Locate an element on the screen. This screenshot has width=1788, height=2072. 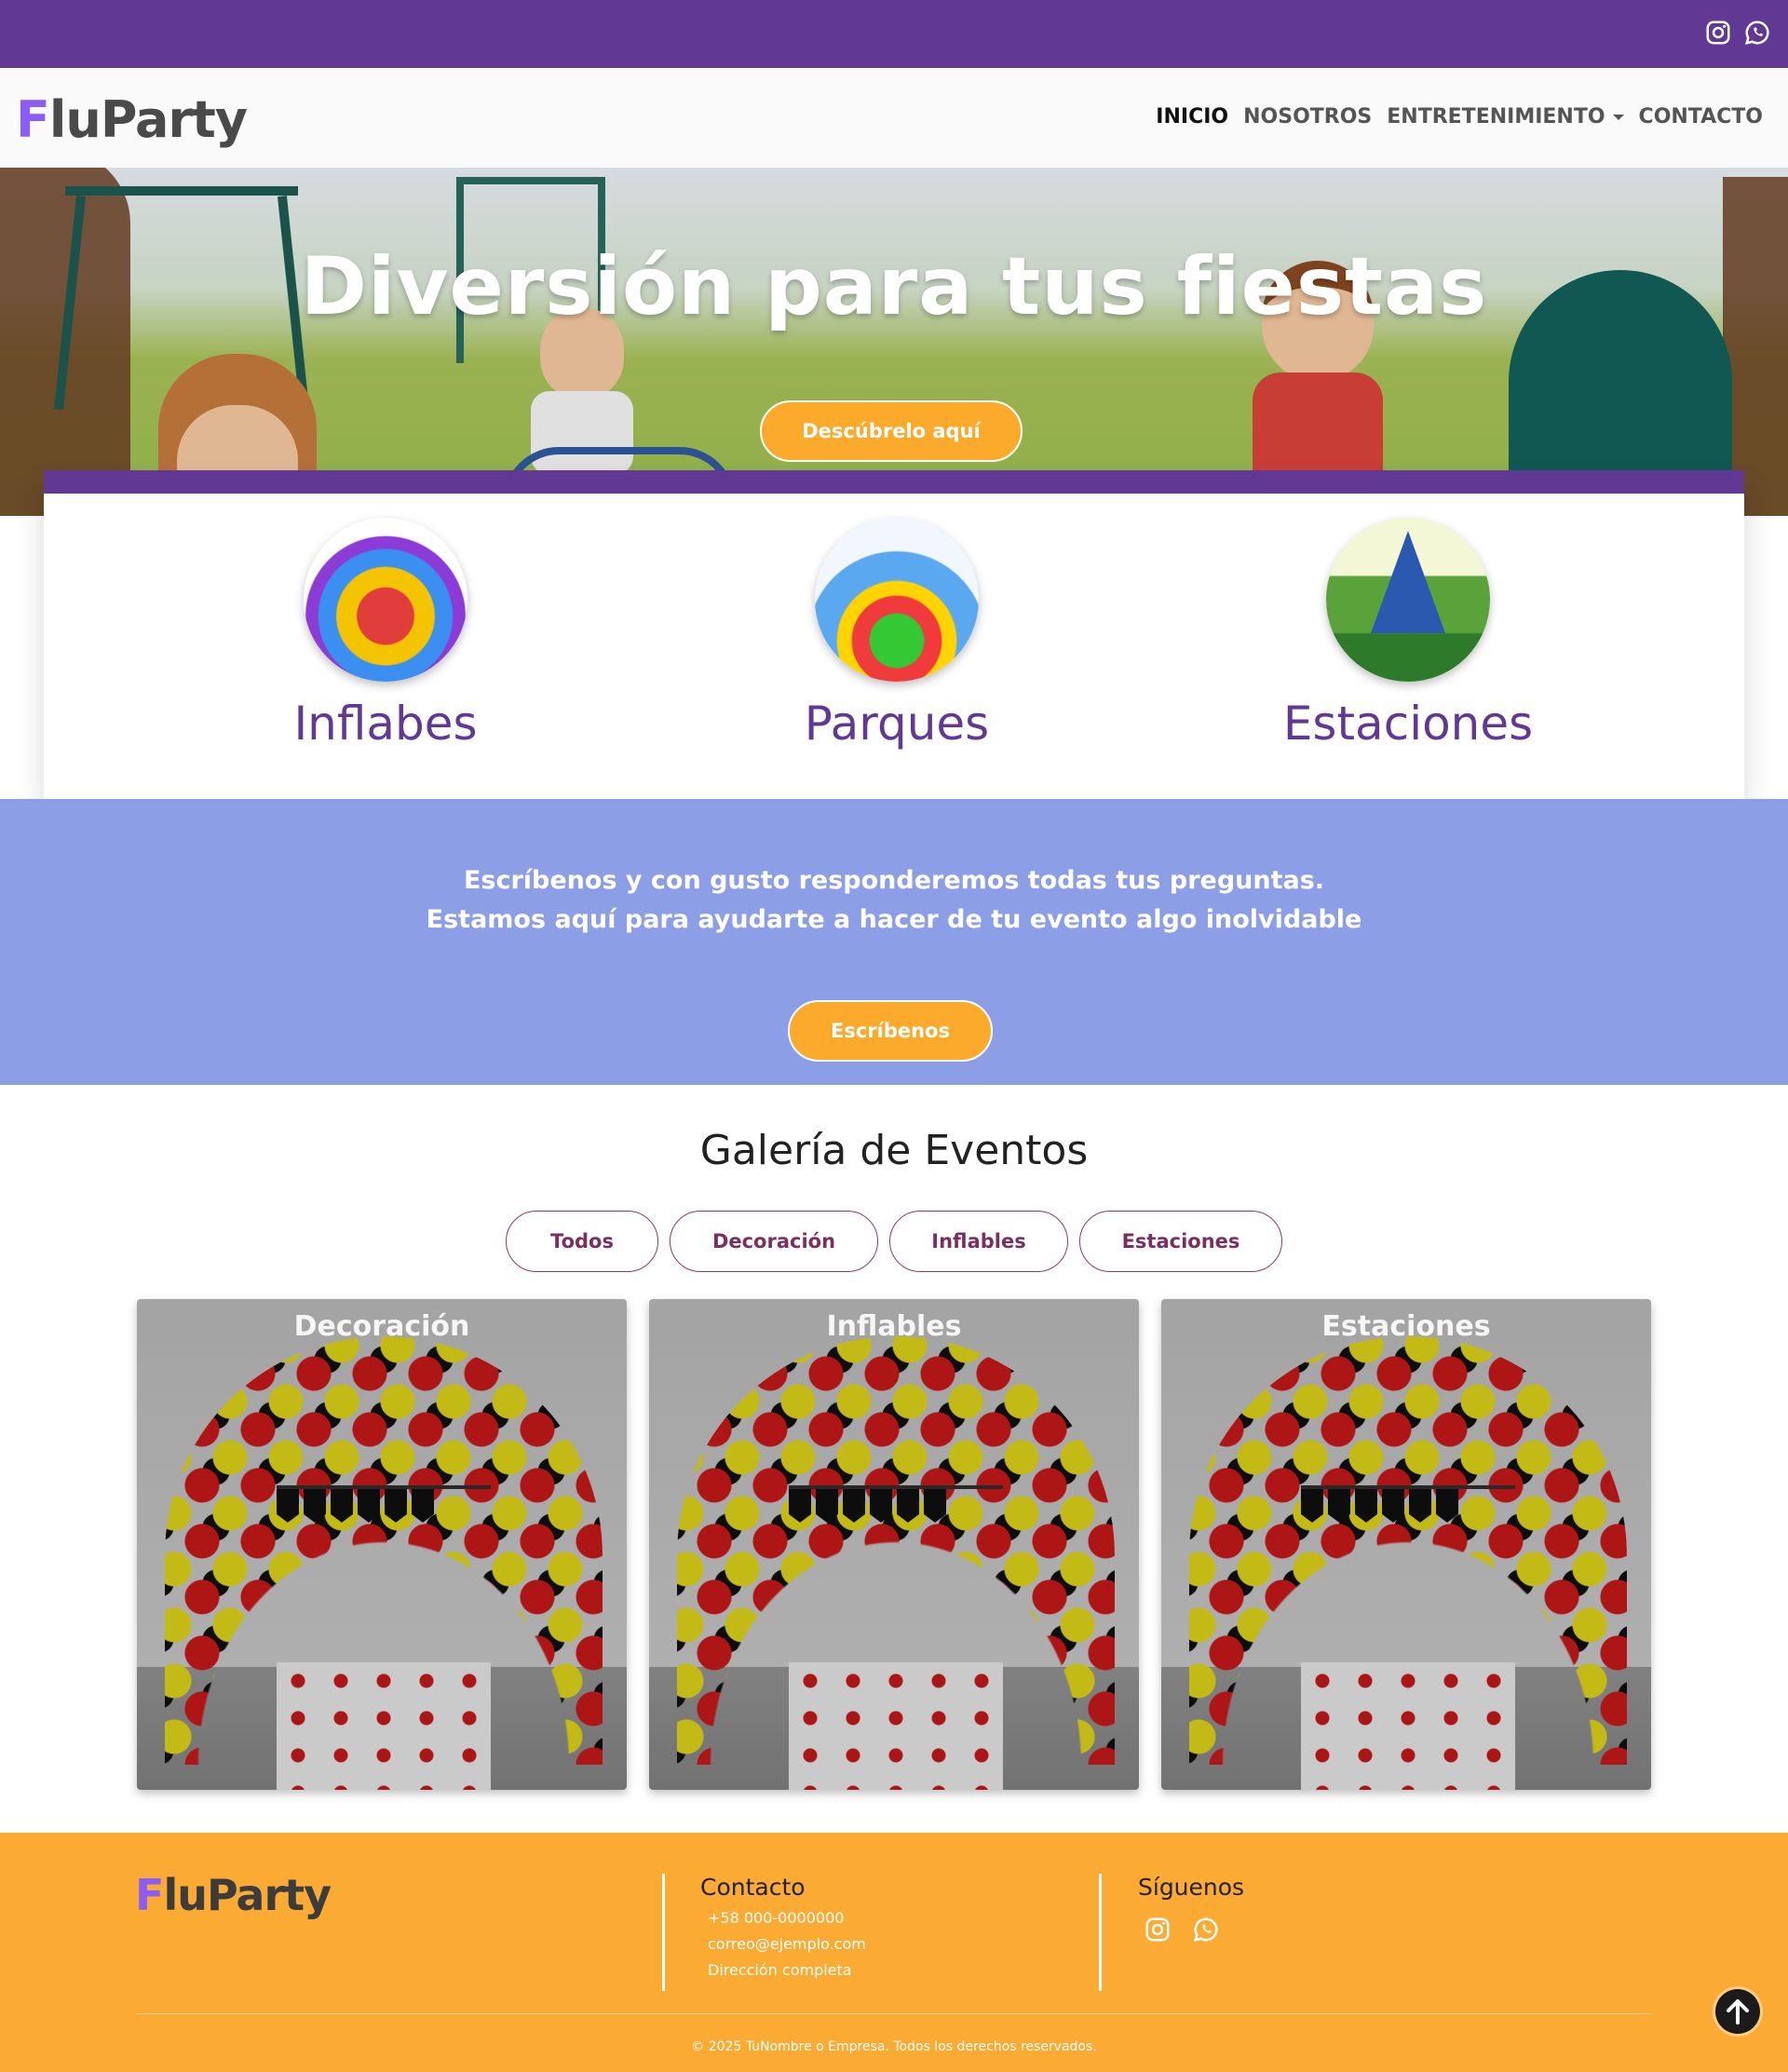
top-social-icons is located at coordinates (1737, 33).